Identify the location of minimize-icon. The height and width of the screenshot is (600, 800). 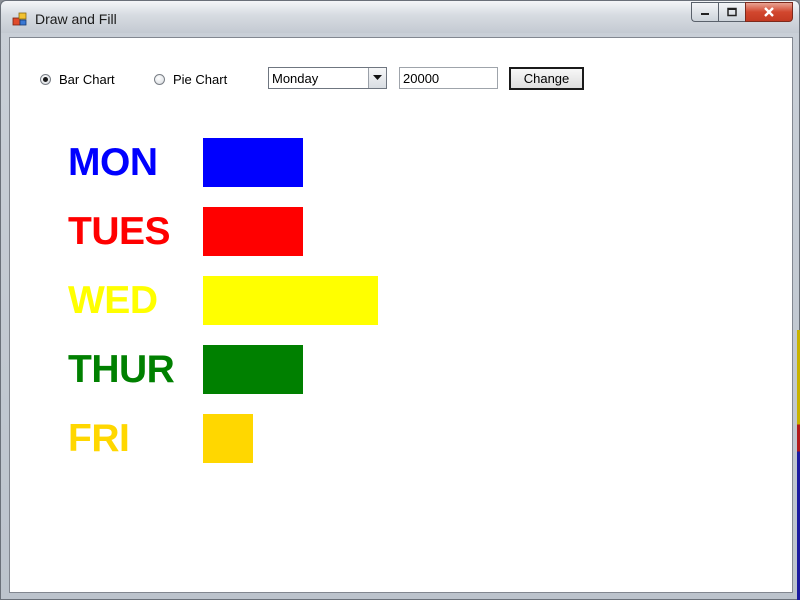
(705, 14).